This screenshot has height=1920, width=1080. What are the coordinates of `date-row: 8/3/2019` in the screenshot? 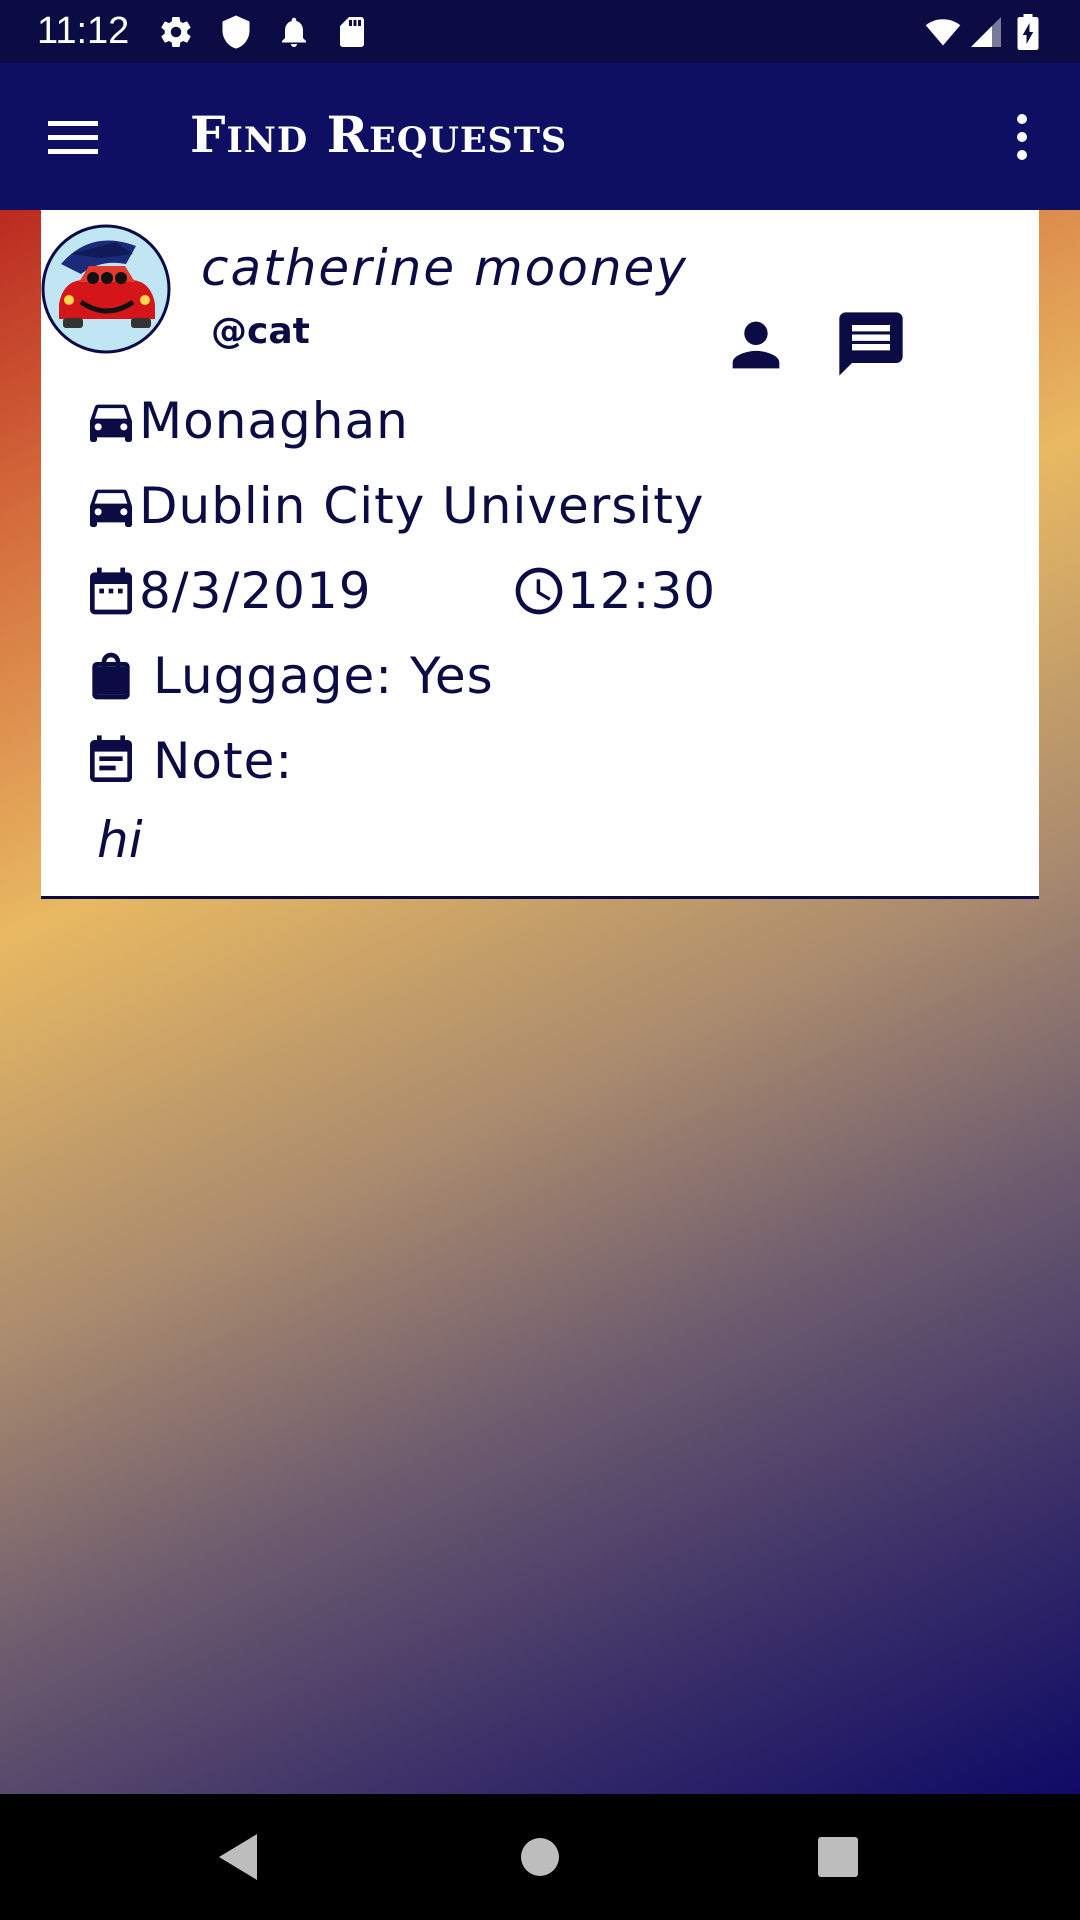 It's located at (227, 591).